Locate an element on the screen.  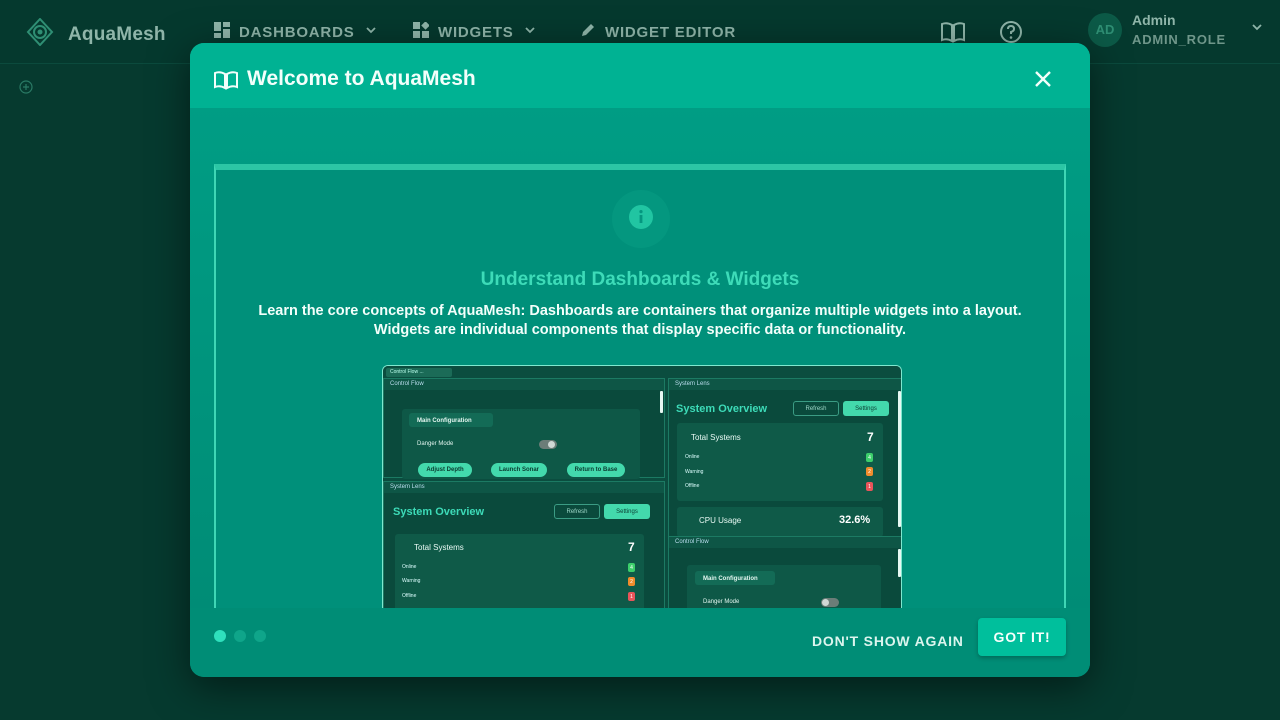
step-title: Understand Dashboards & Widgets is located at coordinates (640, 279).